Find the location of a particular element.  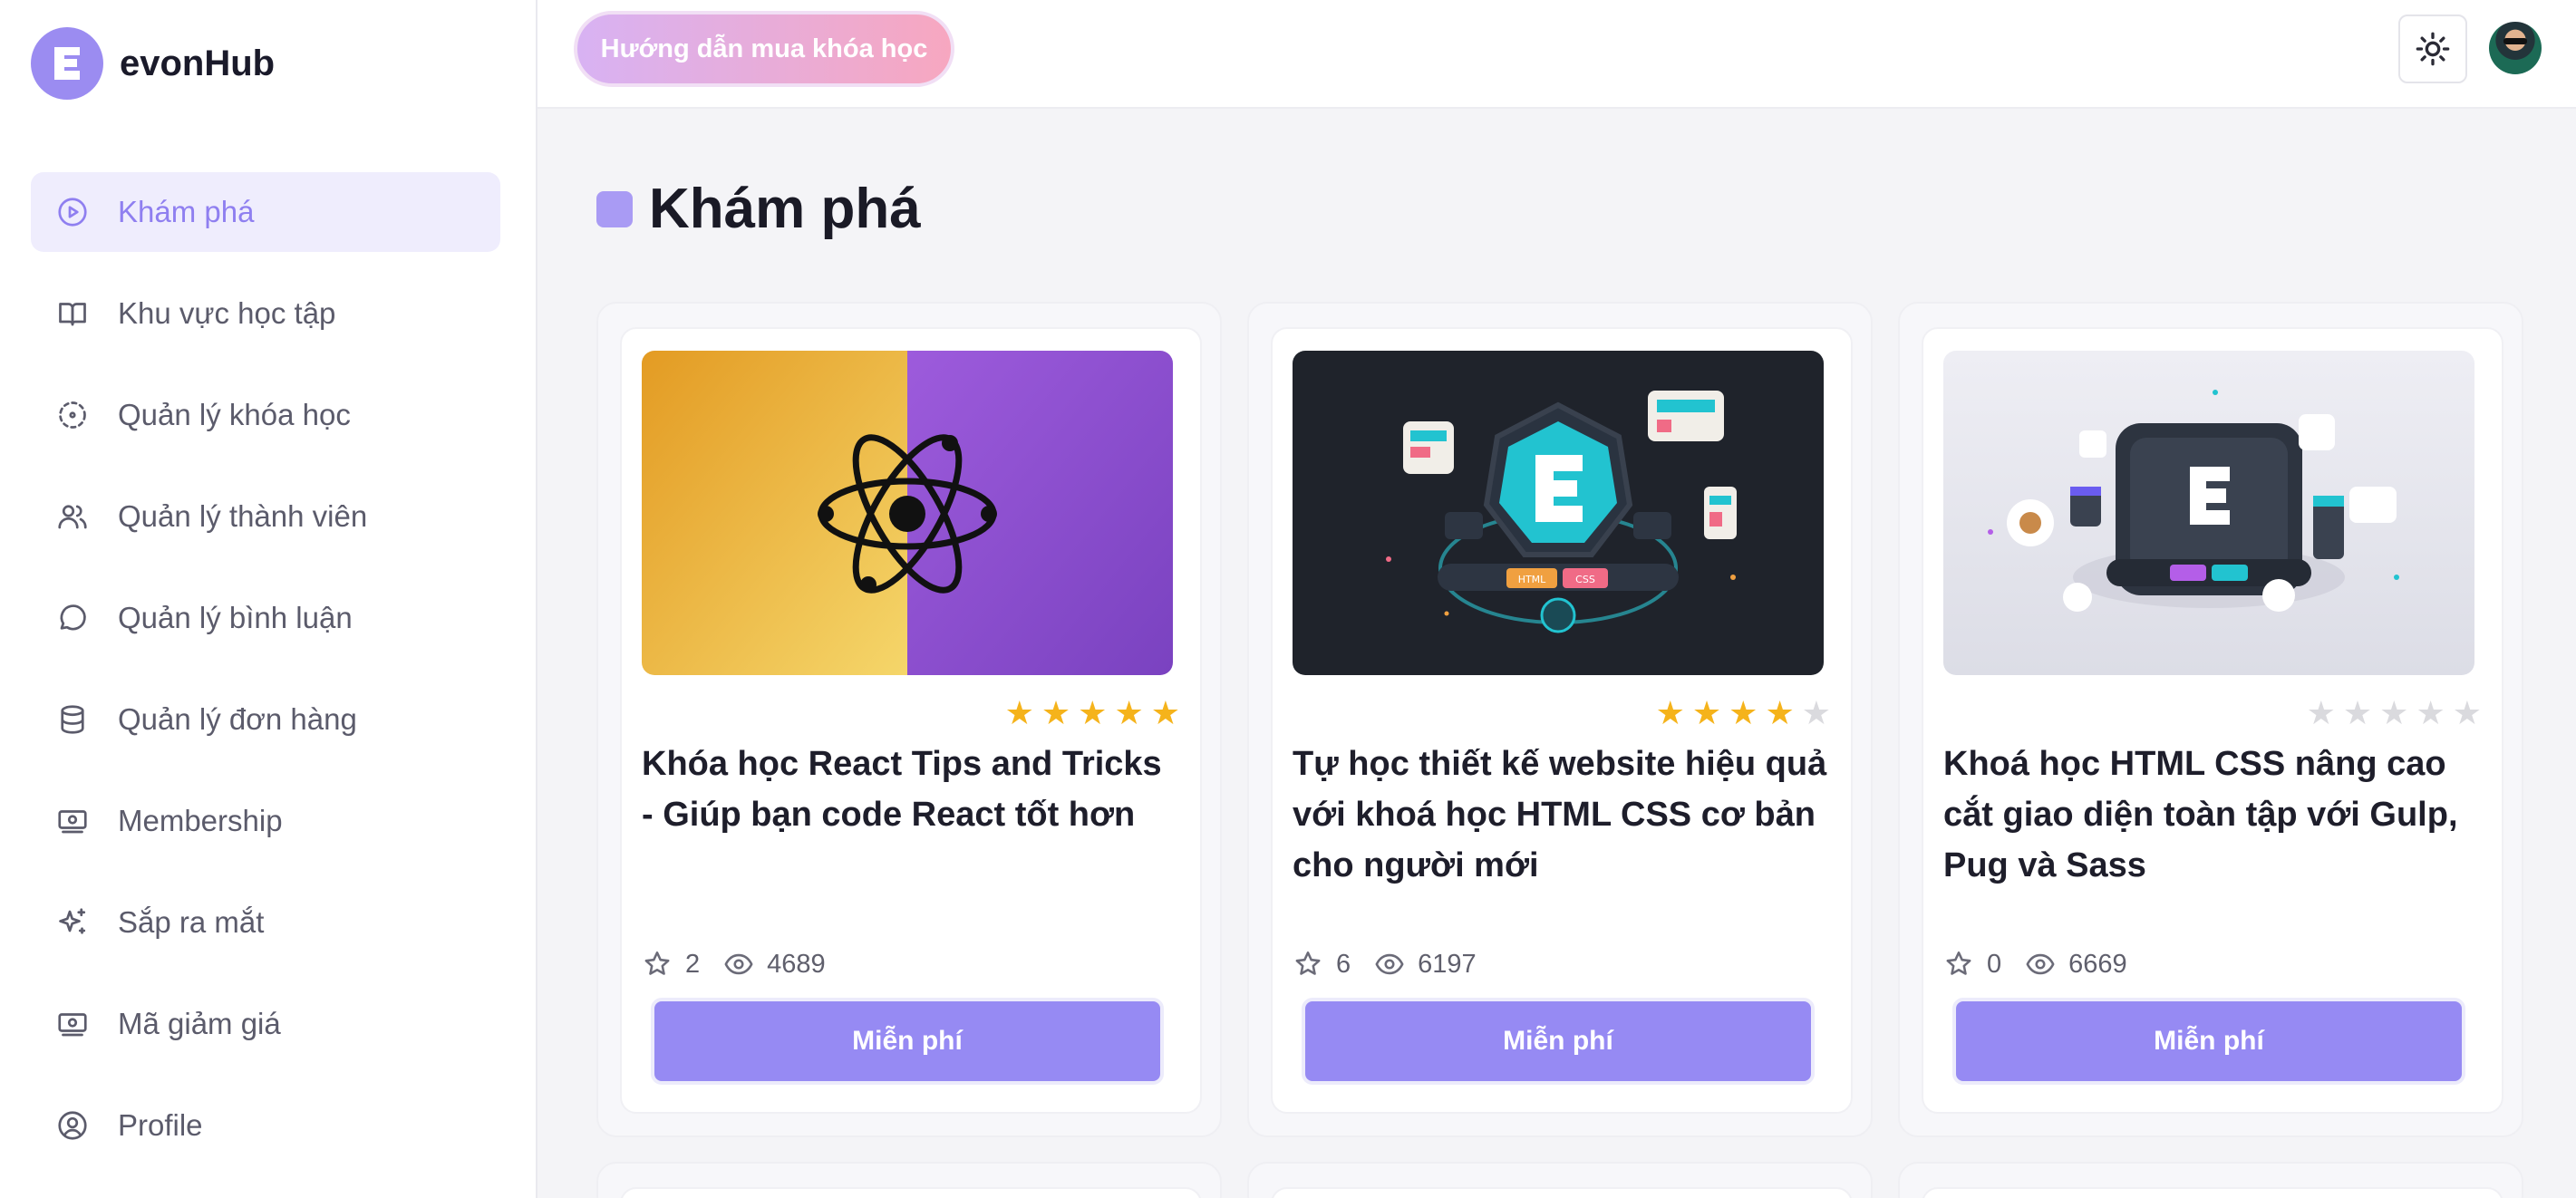

play-circle-icon is located at coordinates (72, 212).